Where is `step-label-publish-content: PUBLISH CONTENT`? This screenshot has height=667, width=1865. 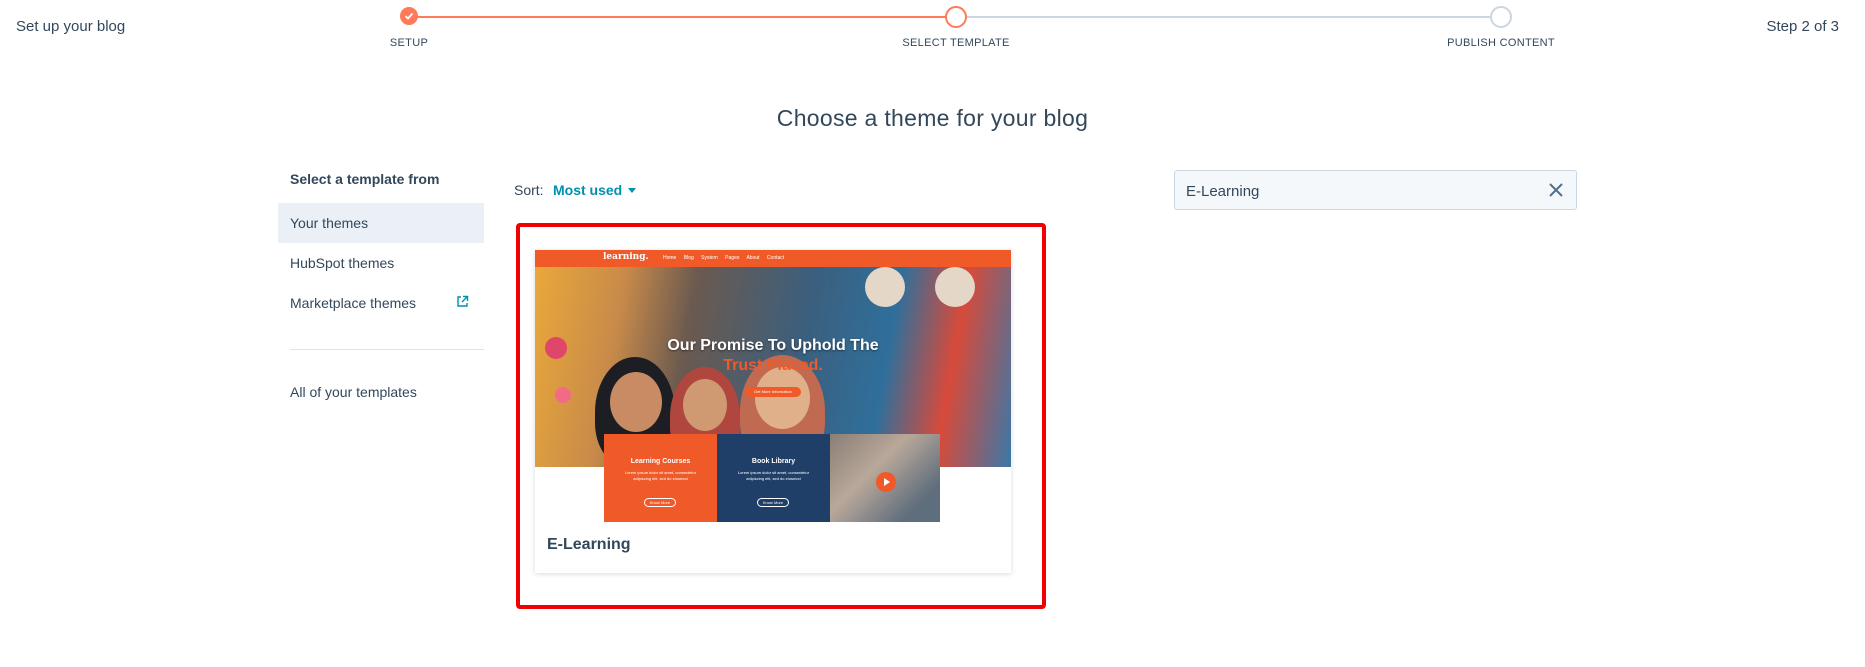 step-label-publish-content: PUBLISH CONTENT is located at coordinates (1501, 43).